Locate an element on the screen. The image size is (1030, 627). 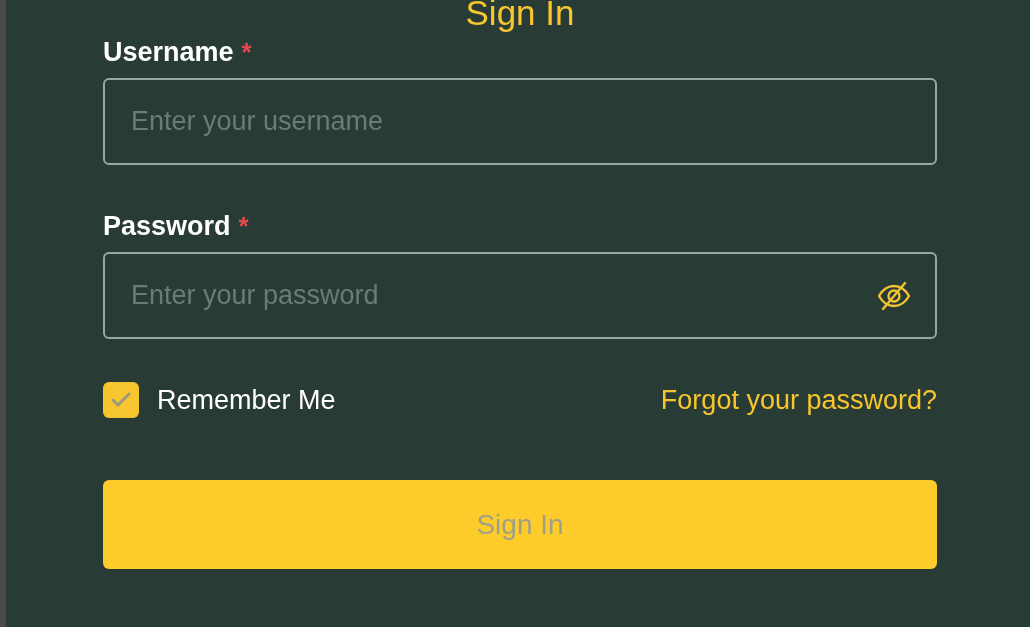
forgot-password-link: Forgot your password? is located at coordinates (798, 400).